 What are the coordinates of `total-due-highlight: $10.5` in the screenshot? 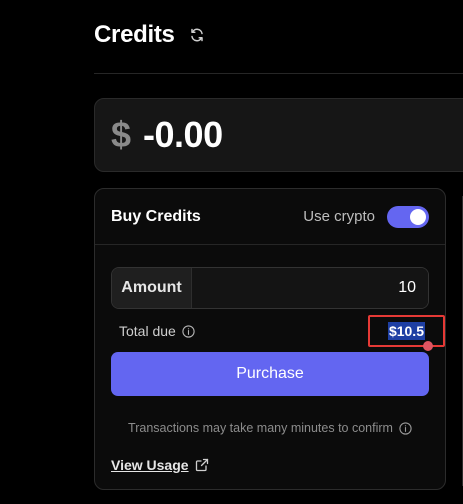 It's located at (406, 333).